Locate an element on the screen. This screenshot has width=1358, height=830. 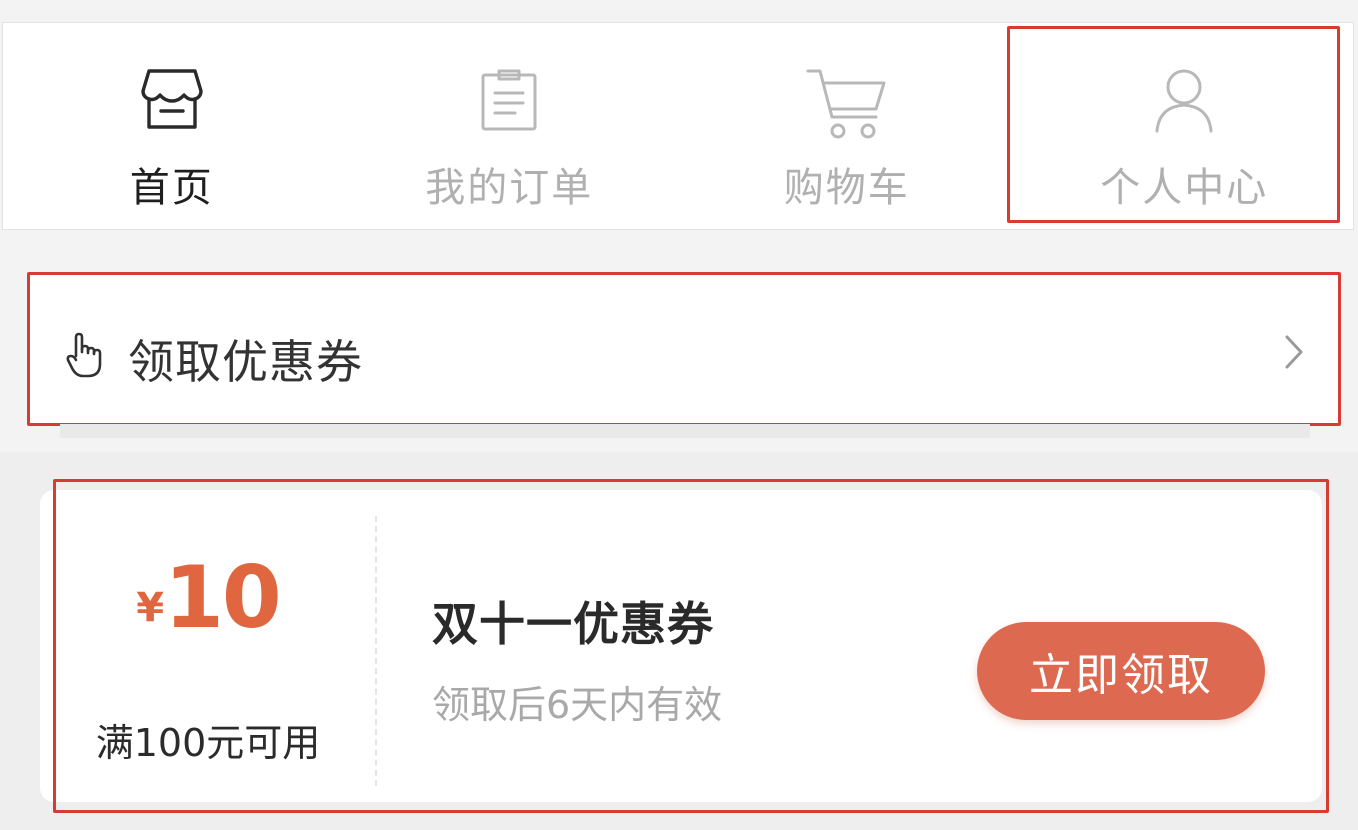
hand-pointer-icon is located at coordinates (84, 357).